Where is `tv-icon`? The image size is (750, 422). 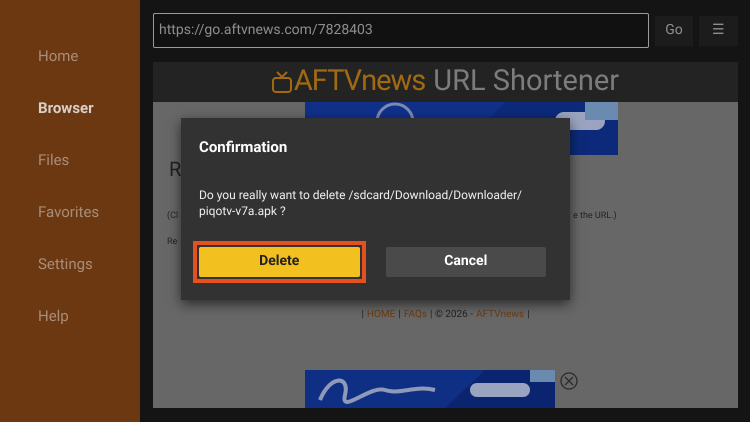
tv-icon is located at coordinates (282, 82).